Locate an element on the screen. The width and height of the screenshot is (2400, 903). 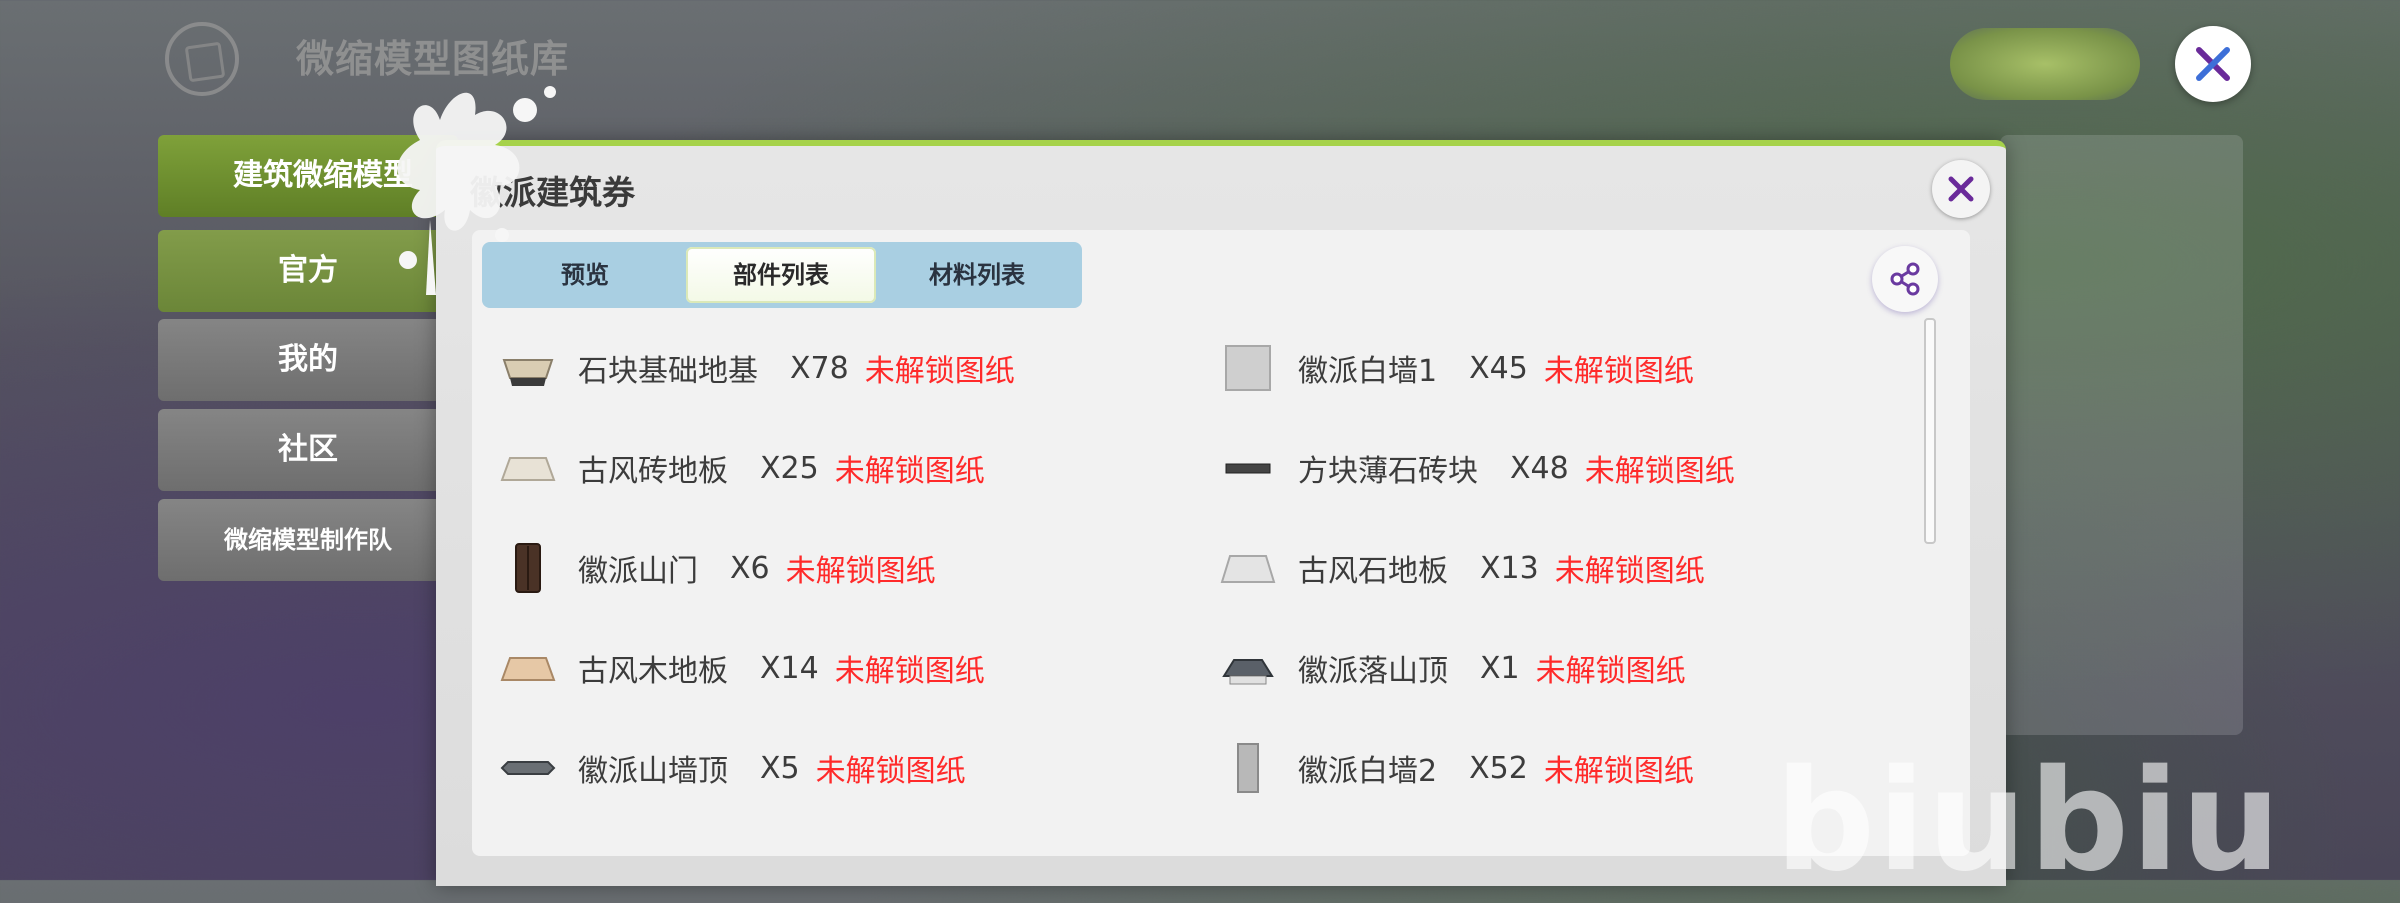
part-quantity: X5 is located at coordinates (780, 768).